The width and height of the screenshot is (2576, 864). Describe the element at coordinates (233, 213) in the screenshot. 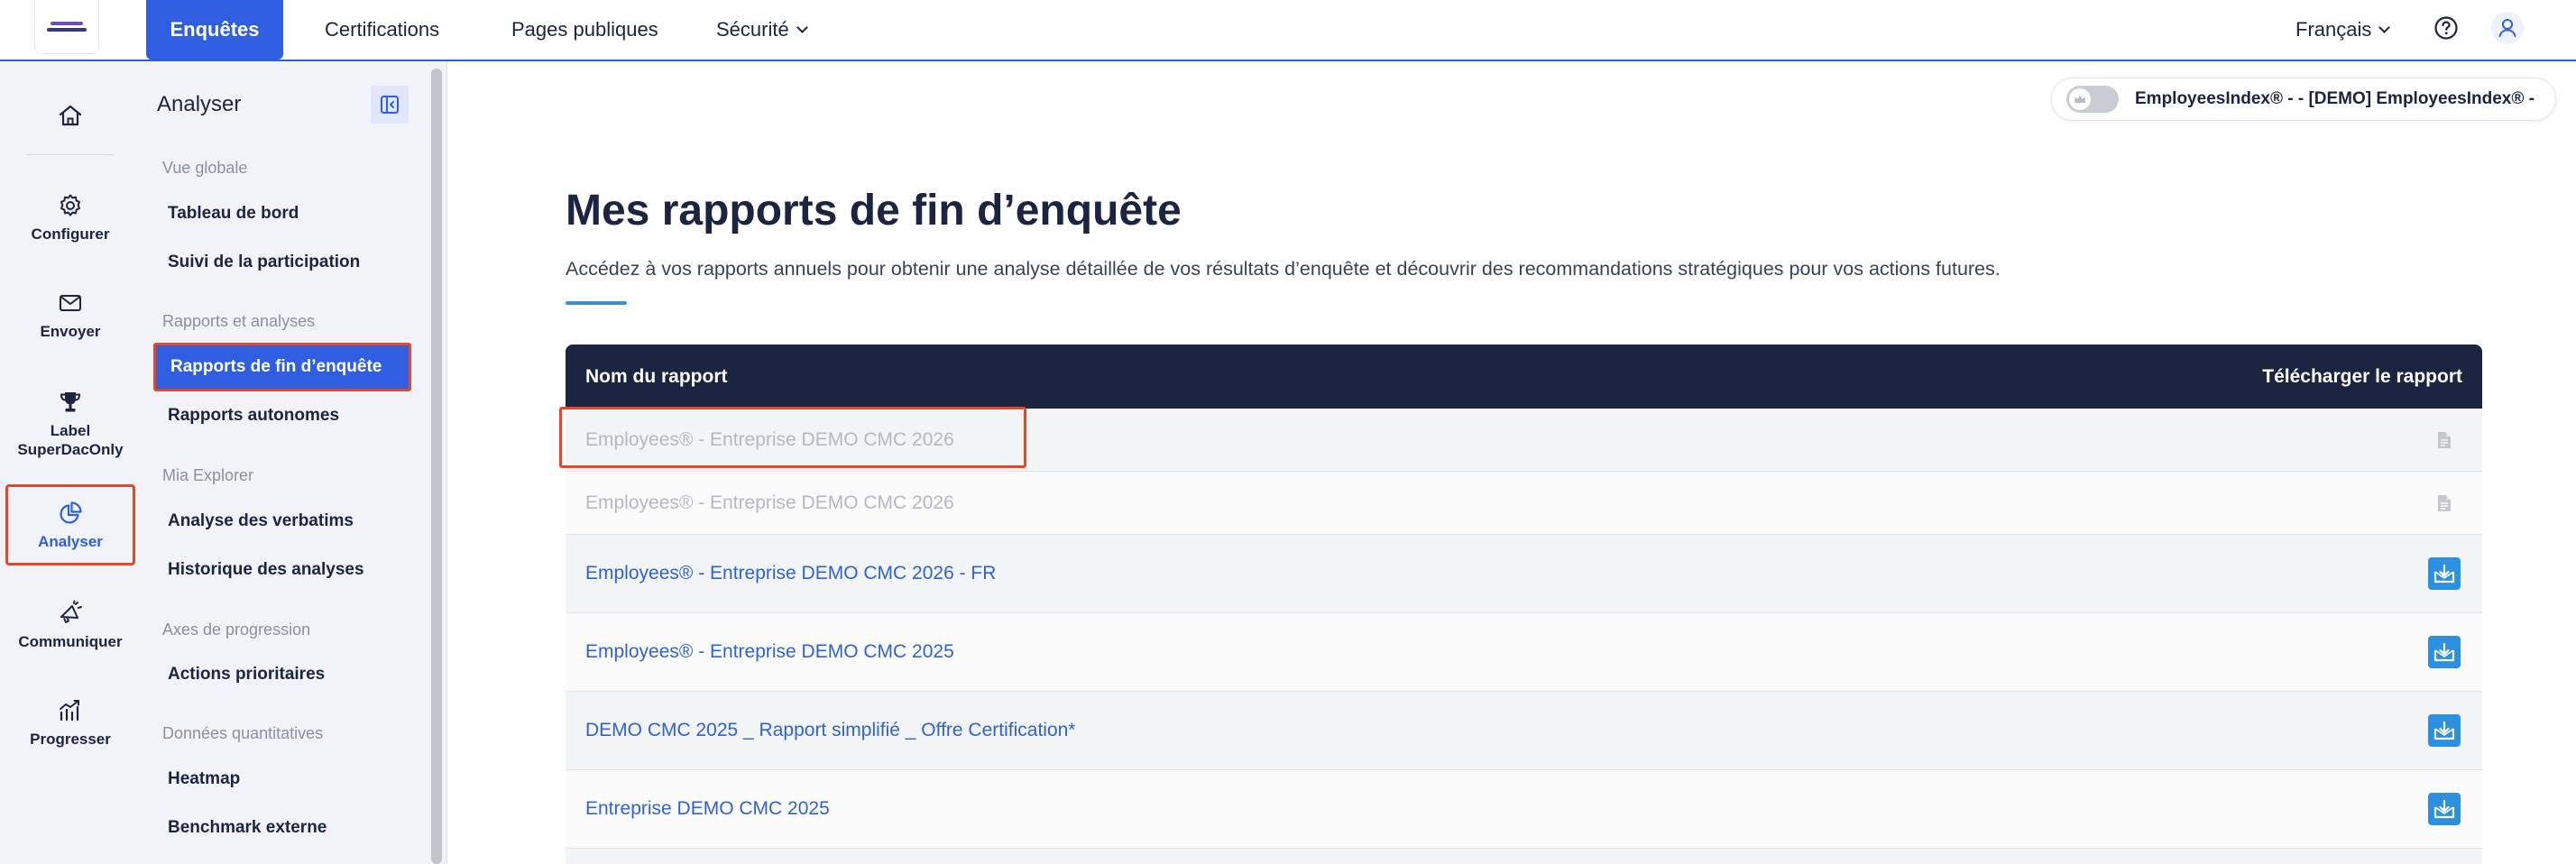

I see `submenu-item-label: Tableau de bord` at that location.